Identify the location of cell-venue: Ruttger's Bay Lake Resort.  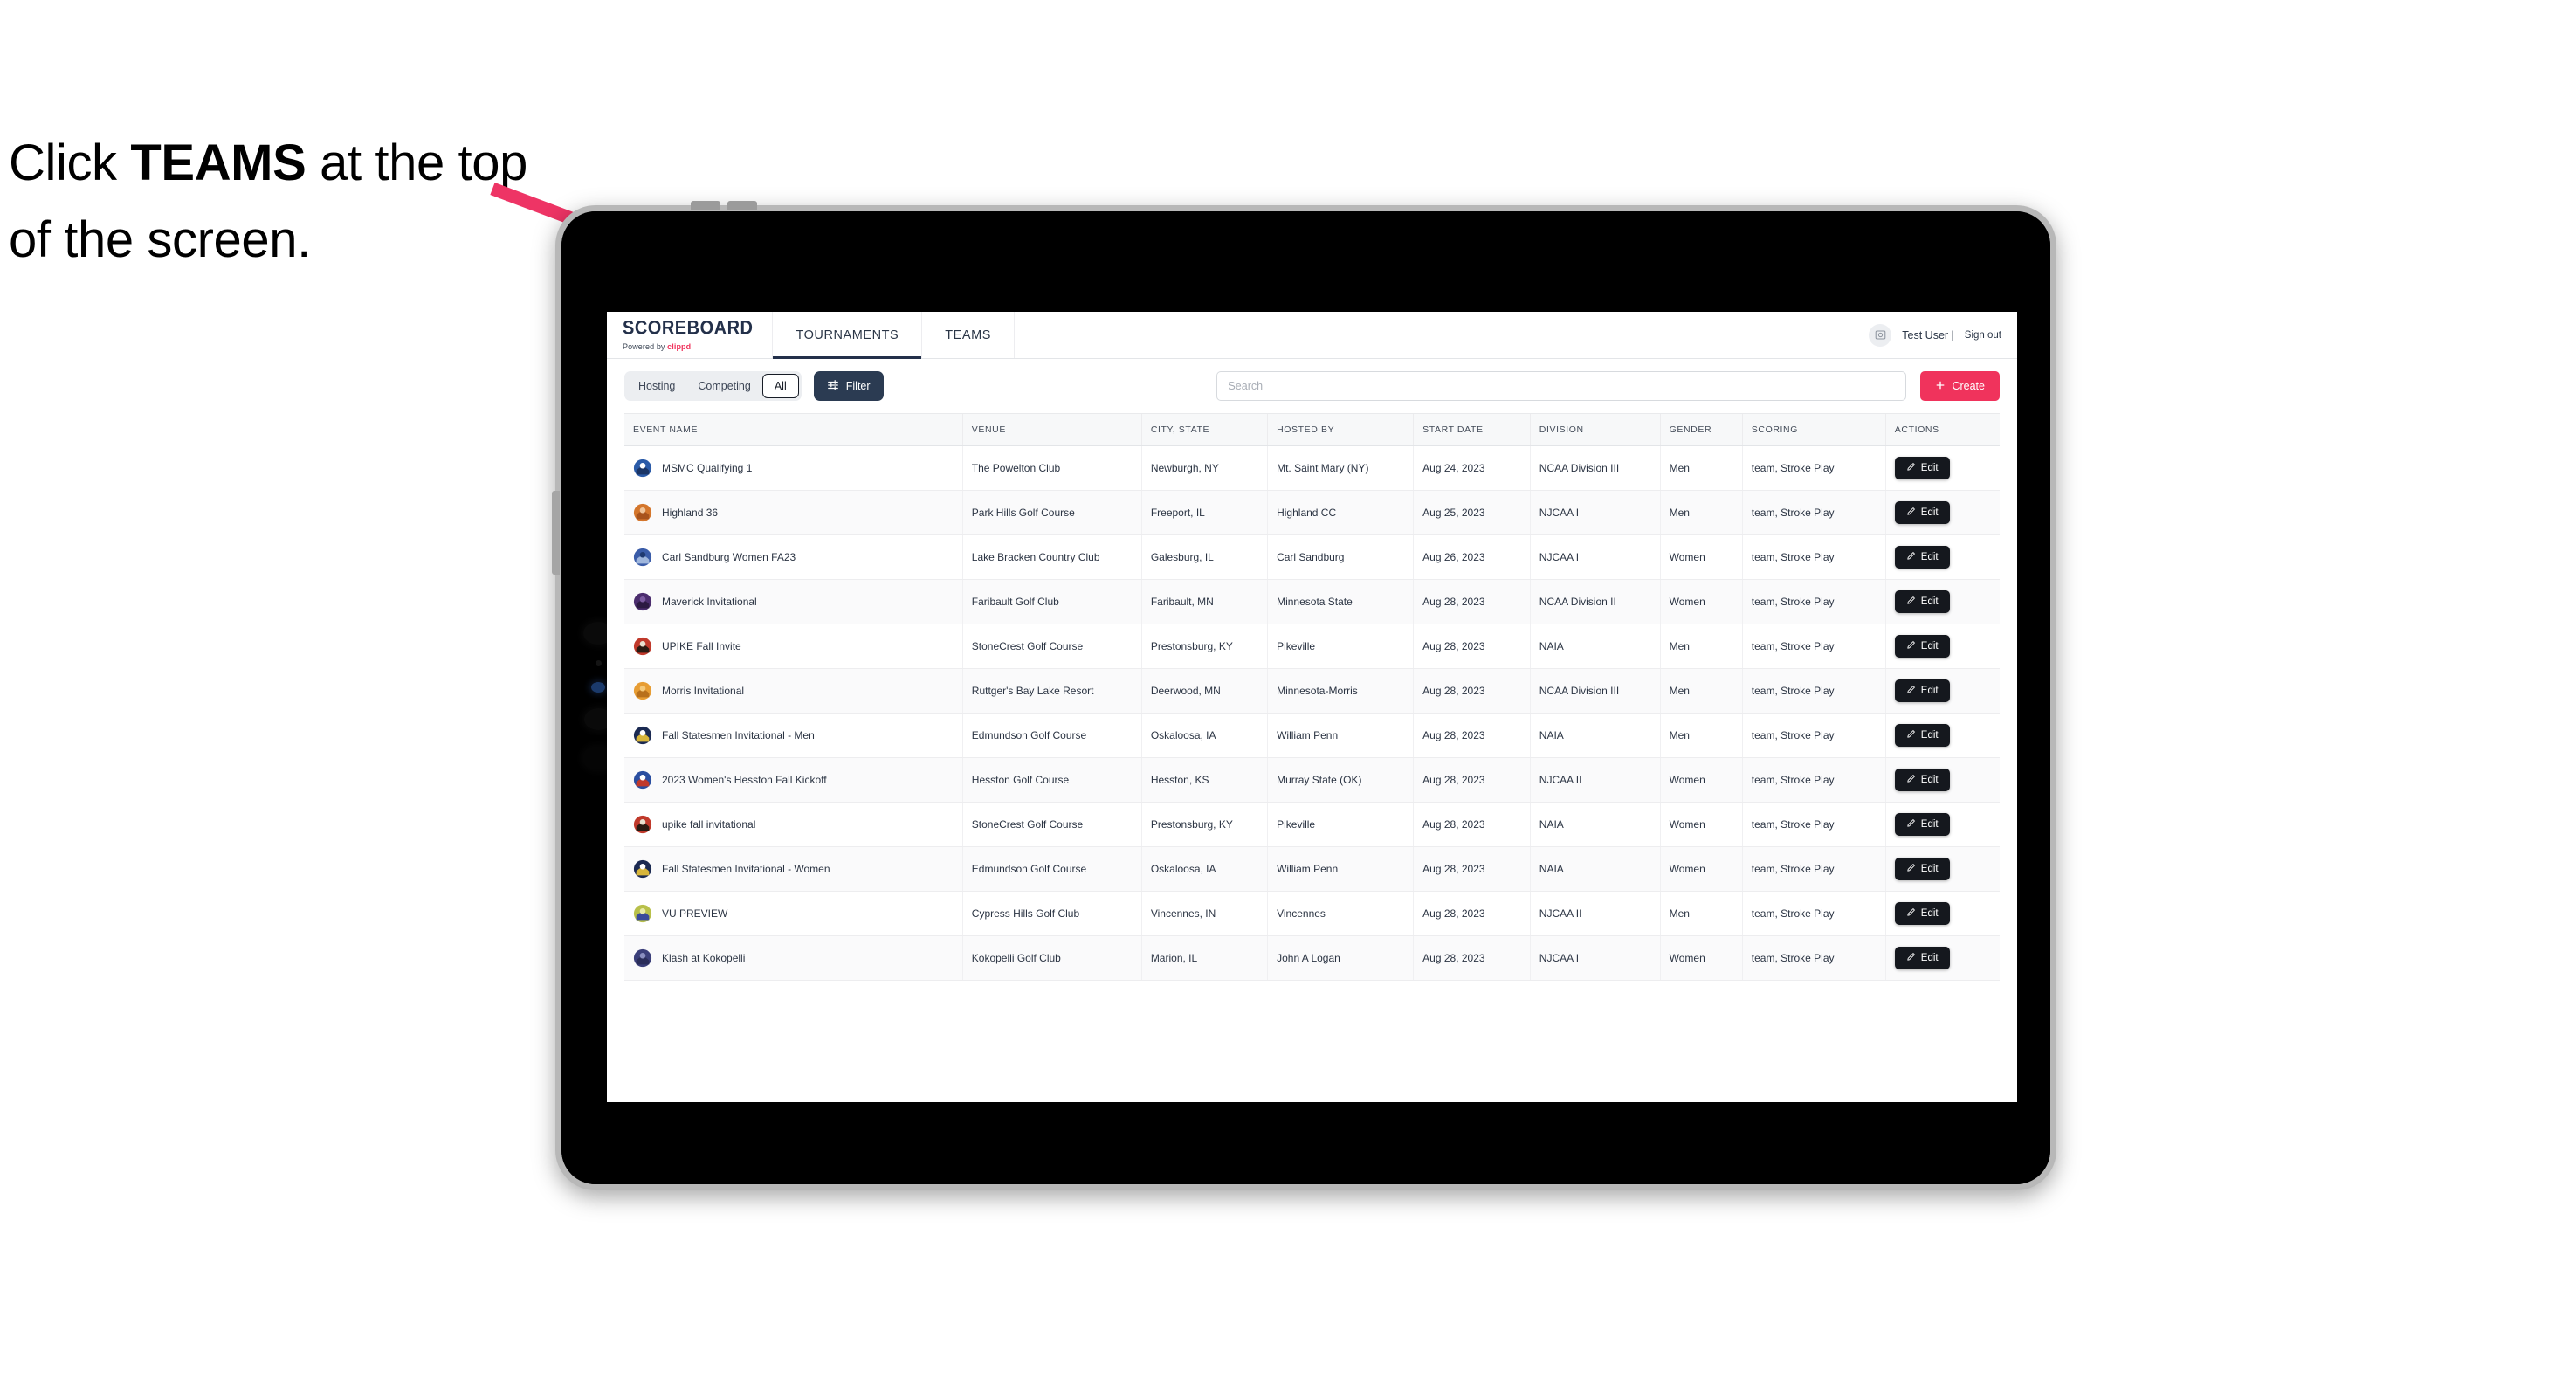
(1051, 691).